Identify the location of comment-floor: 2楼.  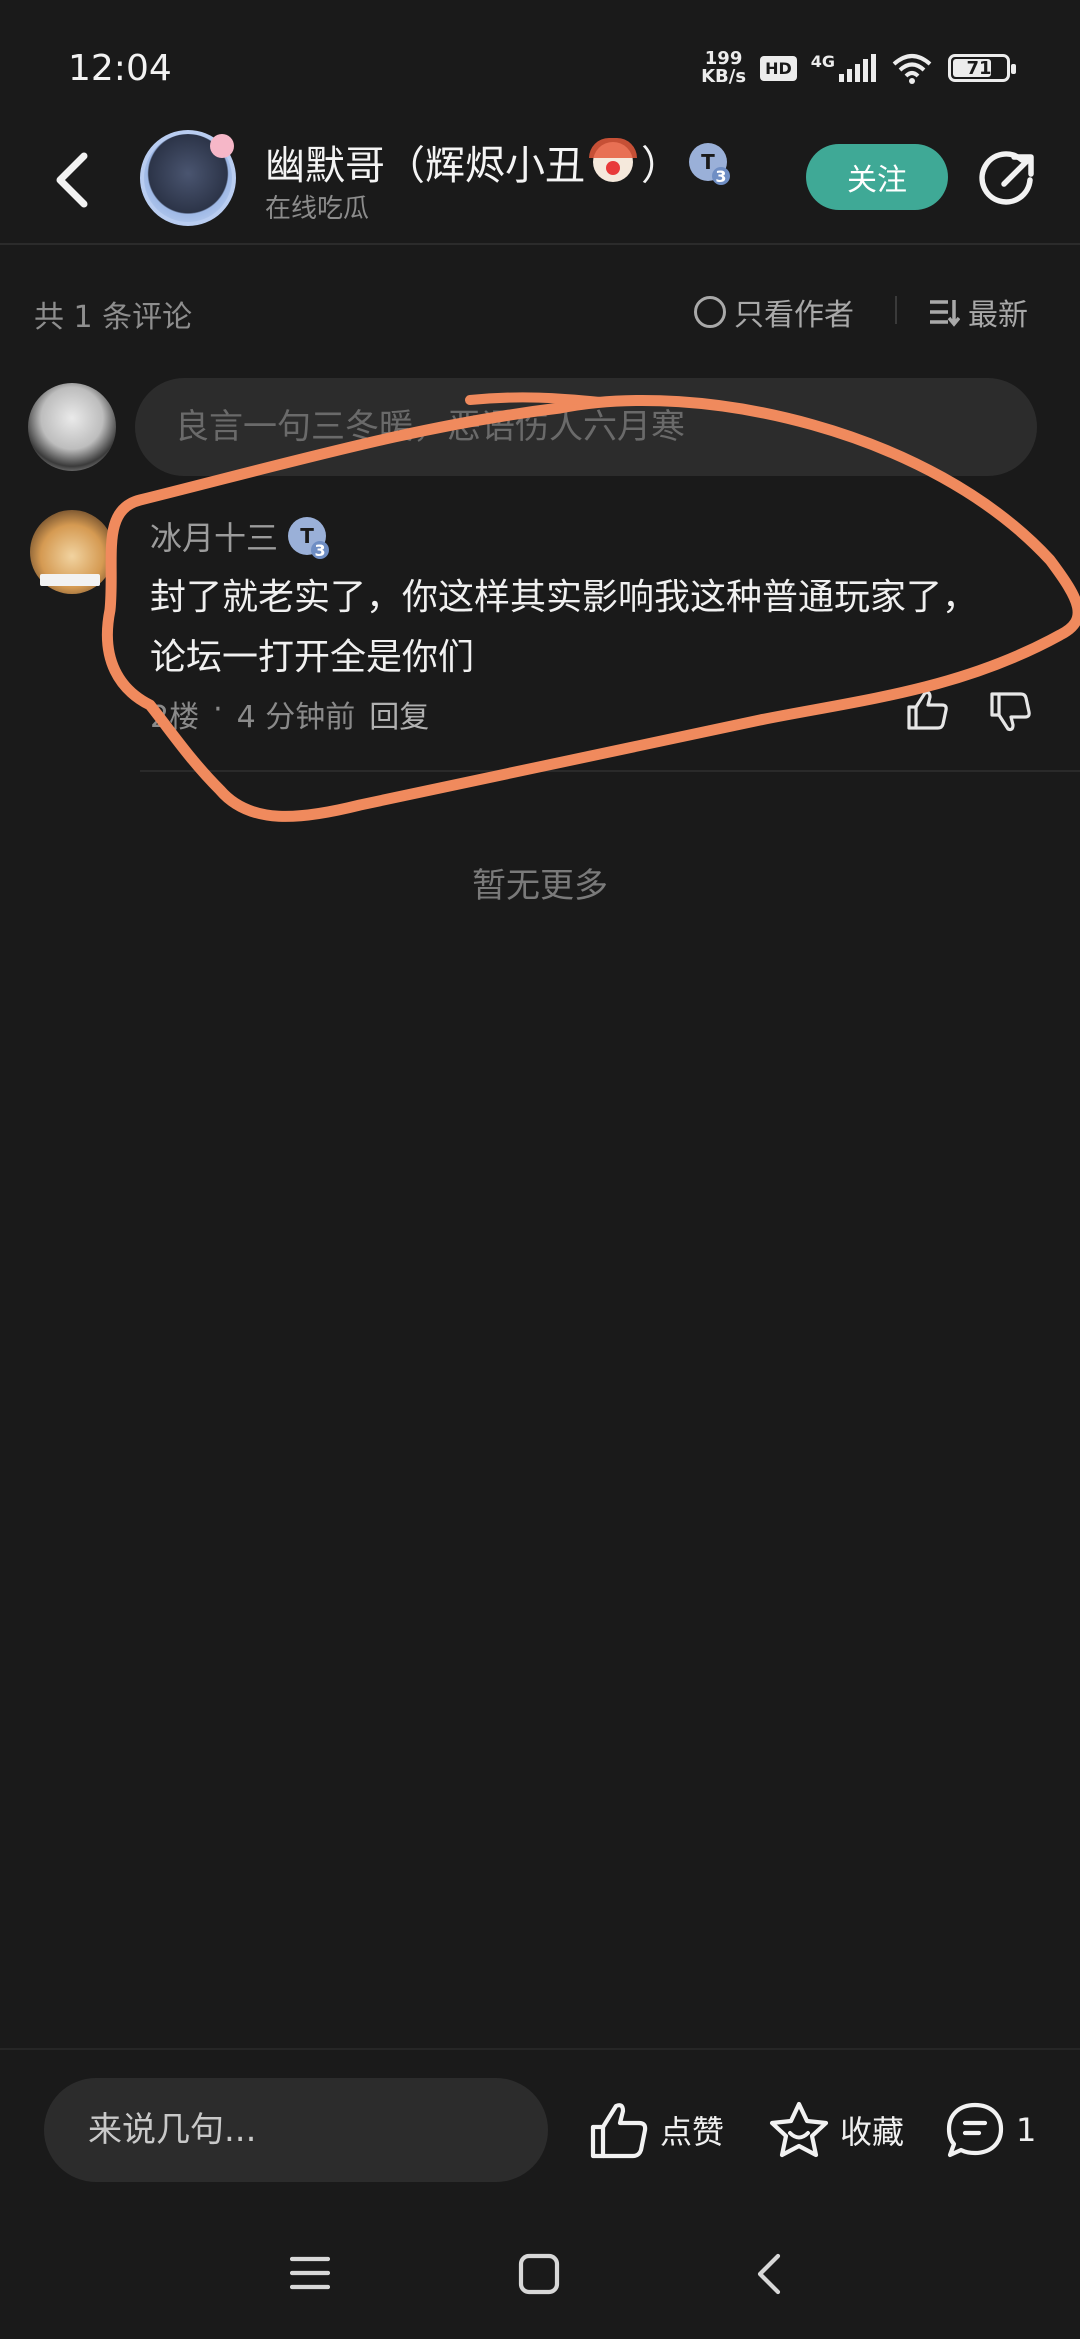
(175, 717).